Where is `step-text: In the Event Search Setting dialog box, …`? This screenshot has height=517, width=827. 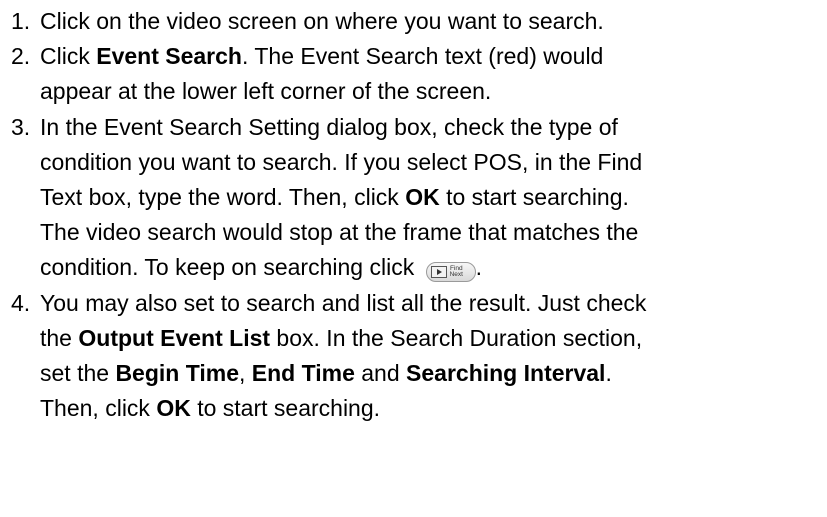 step-text: In the Event Search Setting dialog box, … is located at coordinates (329, 126).